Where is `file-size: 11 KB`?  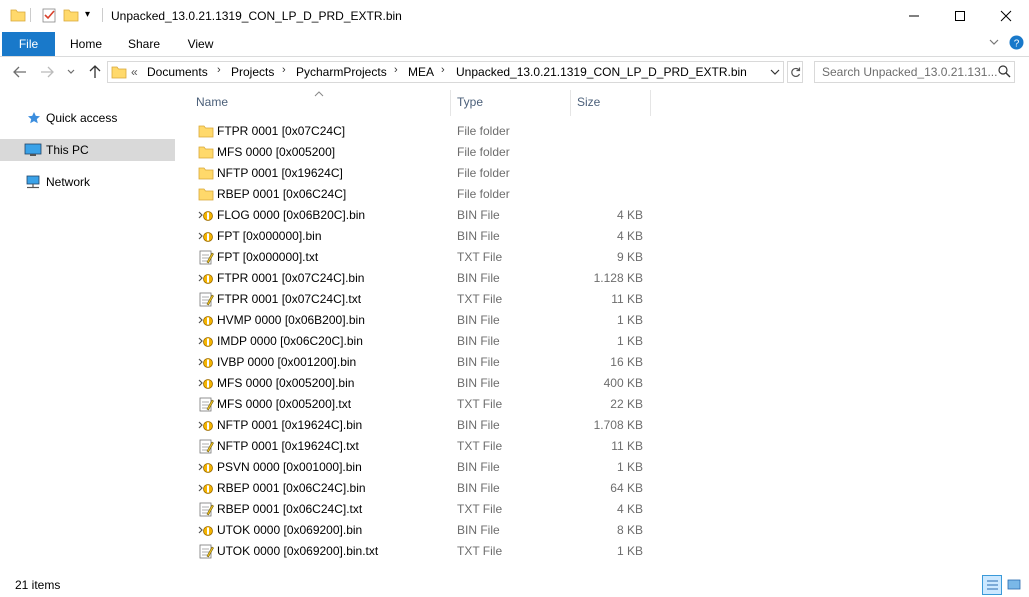 file-size: 11 KB is located at coordinates (627, 299).